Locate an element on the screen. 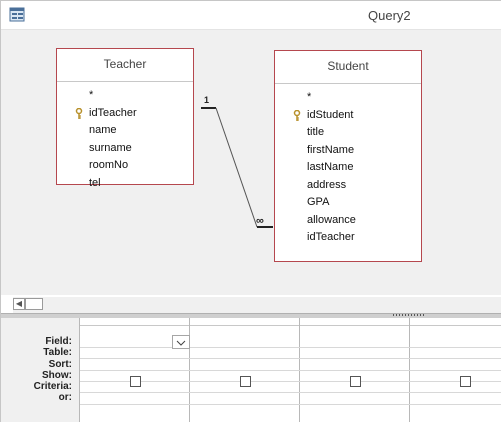  table-header: Teacher is located at coordinates (125, 65).